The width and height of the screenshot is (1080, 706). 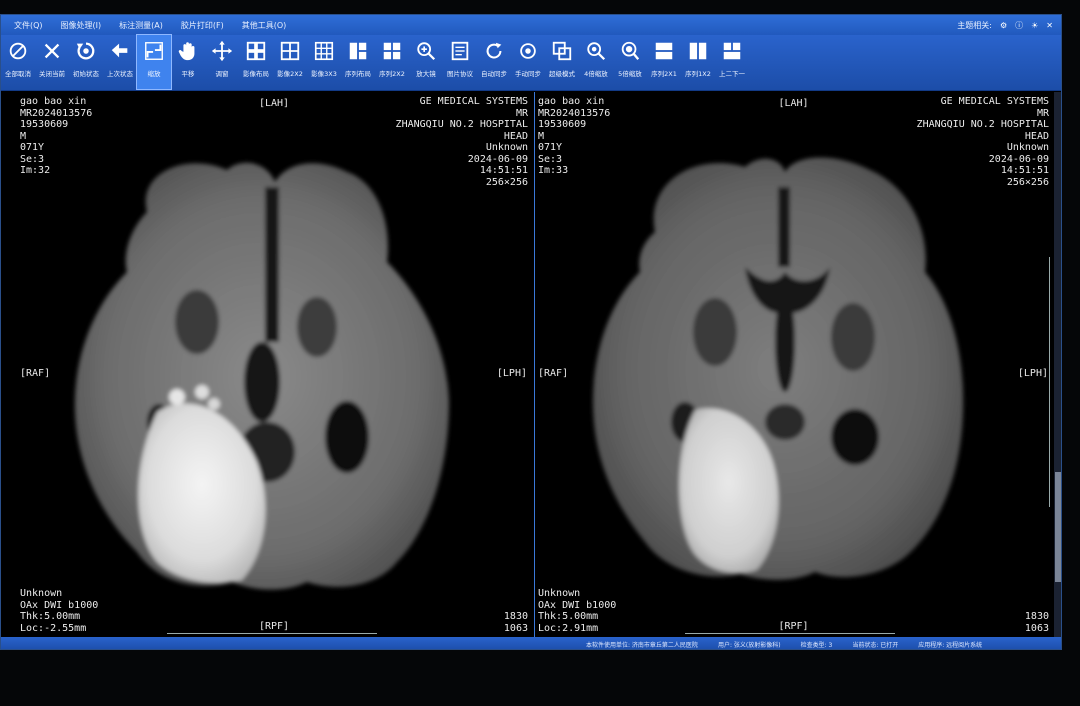 I want to click on tool-button-series-2x2: 序列2X2, so click(x=392, y=62).